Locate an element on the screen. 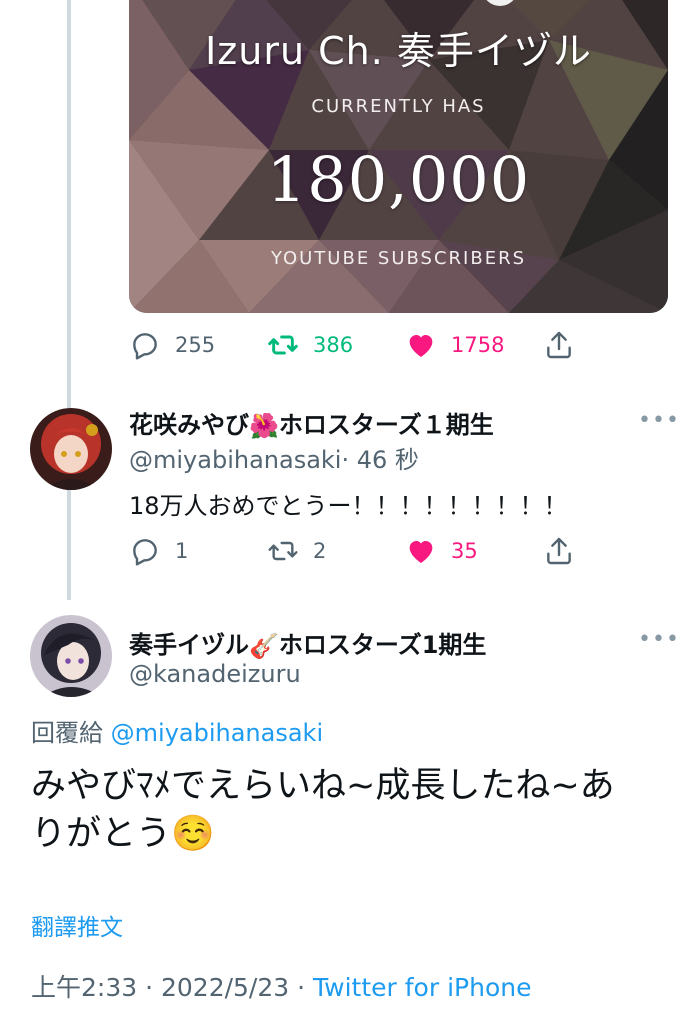 This screenshot has width=698, height=1024. thread-line is located at coordinates (69, 300).